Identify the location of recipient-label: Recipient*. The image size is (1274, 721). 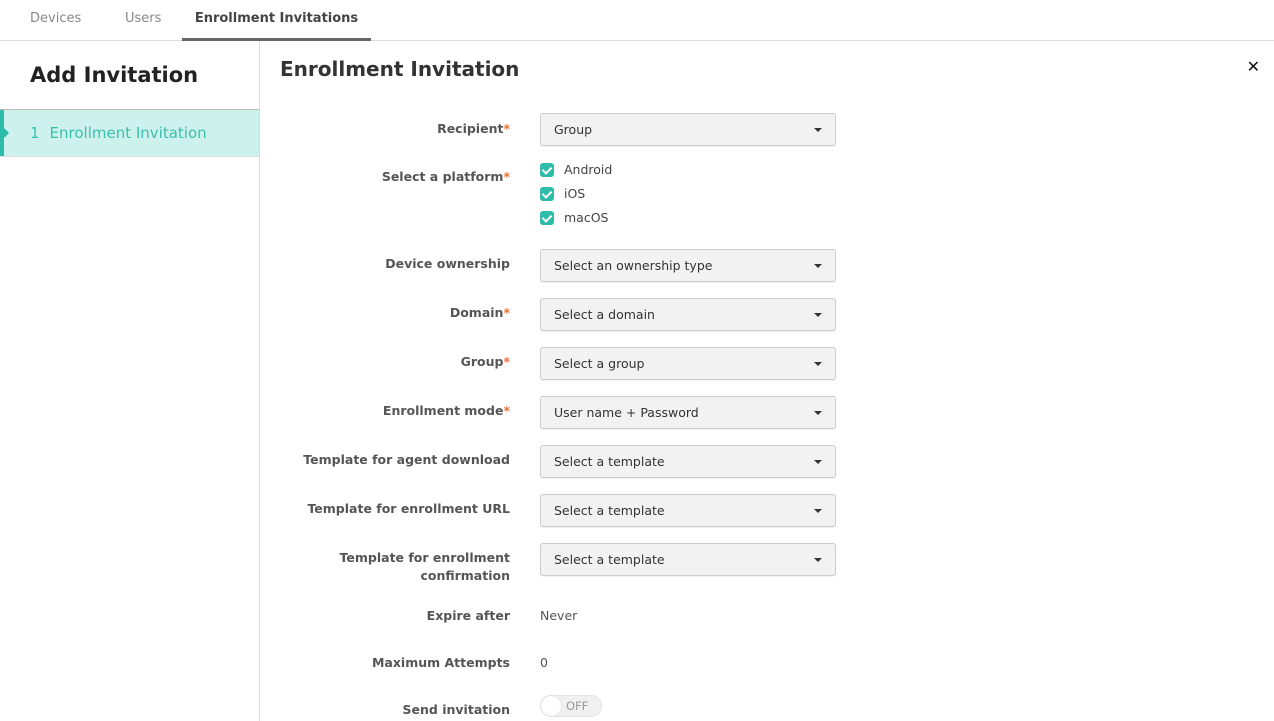
(473, 128).